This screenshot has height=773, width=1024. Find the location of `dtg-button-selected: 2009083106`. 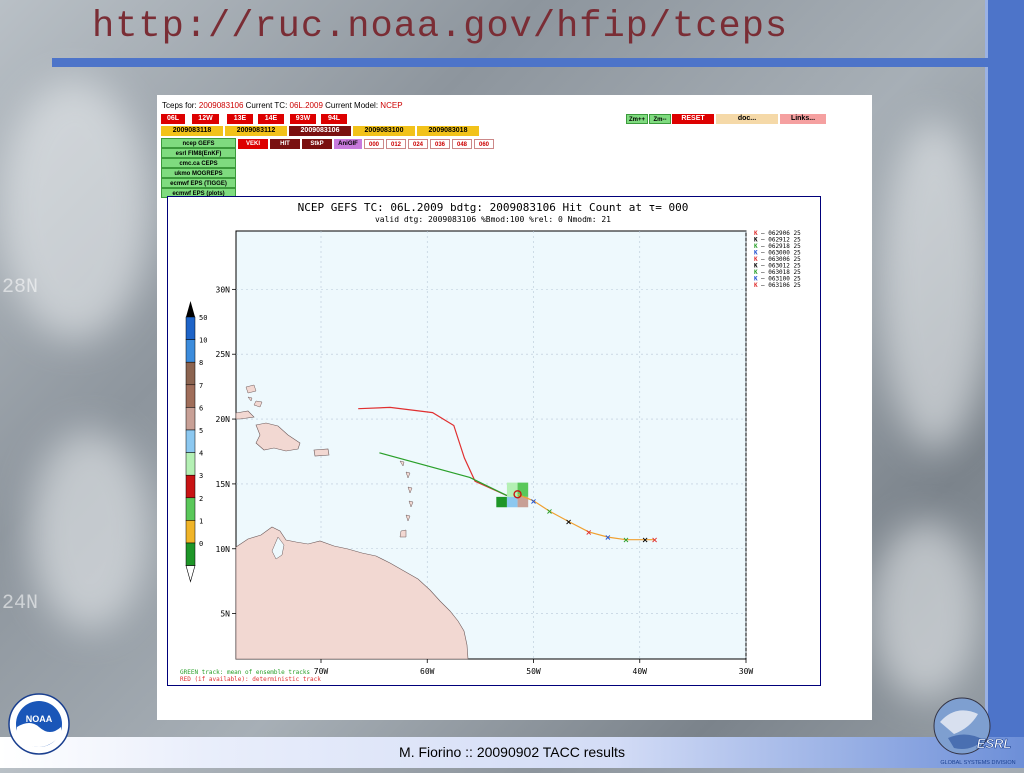

dtg-button-selected: 2009083106 is located at coordinates (320, 131).